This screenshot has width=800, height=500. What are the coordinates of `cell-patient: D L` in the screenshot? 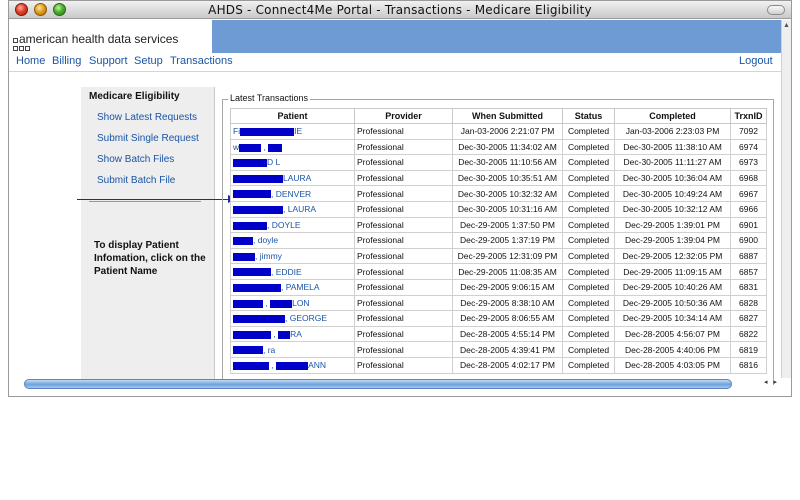 It's located at (292, 162).